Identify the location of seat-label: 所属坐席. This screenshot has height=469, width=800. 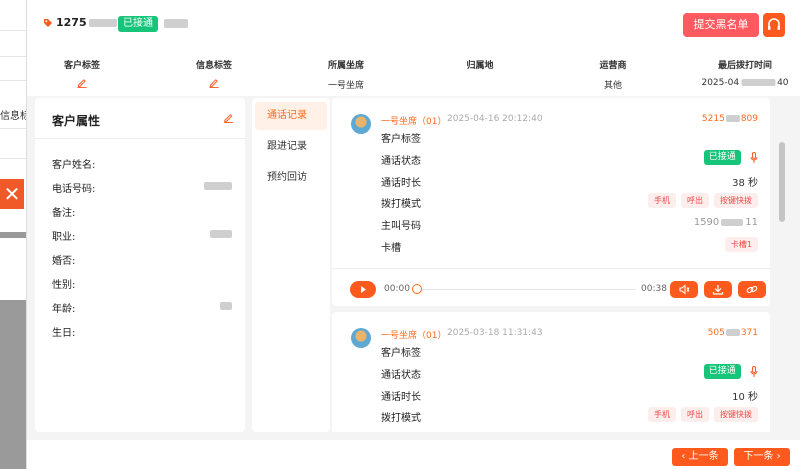
(346, 66).